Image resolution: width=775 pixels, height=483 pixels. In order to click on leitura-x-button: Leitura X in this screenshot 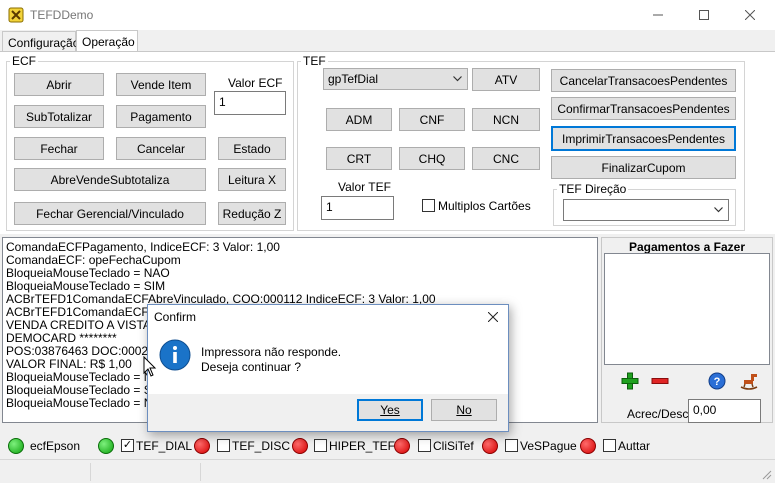, I will do `click(252, 179)`.